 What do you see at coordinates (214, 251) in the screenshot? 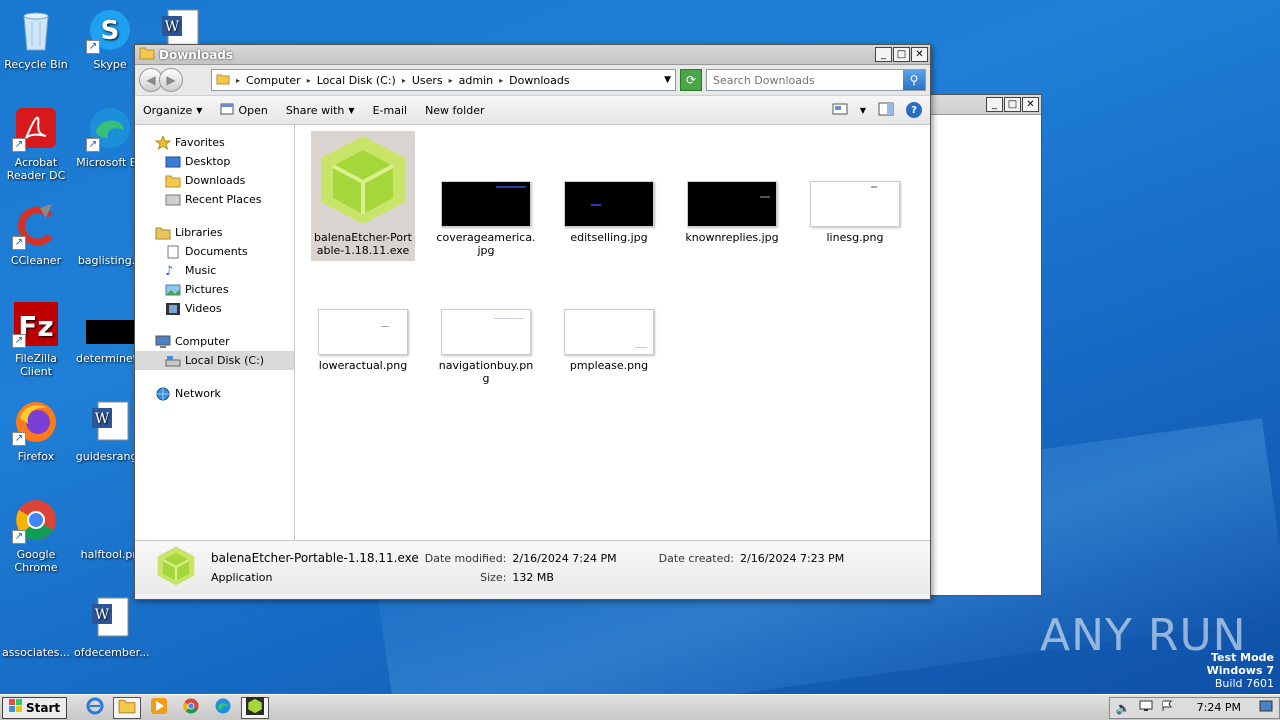
I see `nav-documents: Documents` at bounding box center [214, 251].